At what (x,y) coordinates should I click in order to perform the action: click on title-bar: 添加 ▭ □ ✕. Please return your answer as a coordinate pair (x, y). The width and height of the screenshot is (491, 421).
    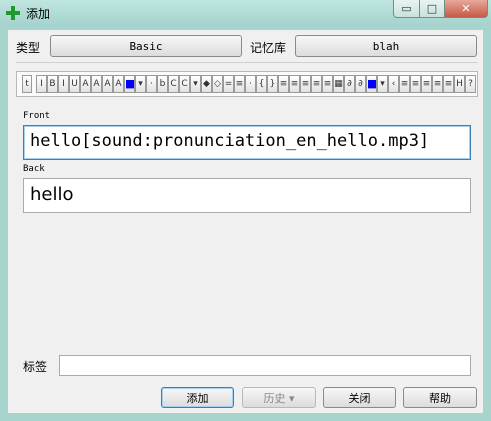
    Looking at the image, I should click on (245, 12).